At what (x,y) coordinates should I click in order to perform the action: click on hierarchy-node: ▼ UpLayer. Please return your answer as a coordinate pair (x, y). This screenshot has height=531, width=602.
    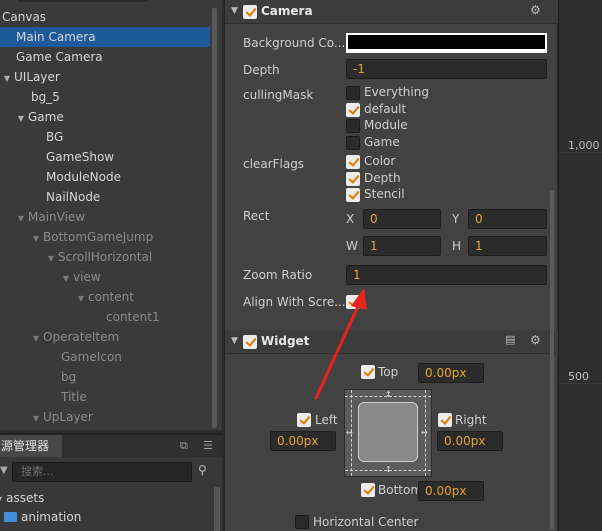
    Looking at the image, I should click on (105, 417).